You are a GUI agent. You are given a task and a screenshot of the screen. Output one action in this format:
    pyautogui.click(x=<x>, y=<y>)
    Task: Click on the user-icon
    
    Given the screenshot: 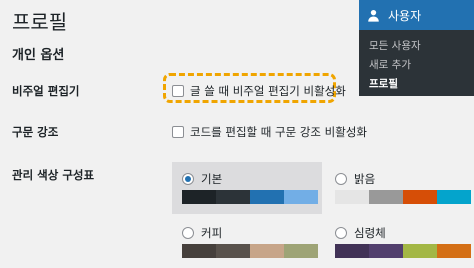 What is the action you would take?
    pyautogui.click(x=373, y=15)
    